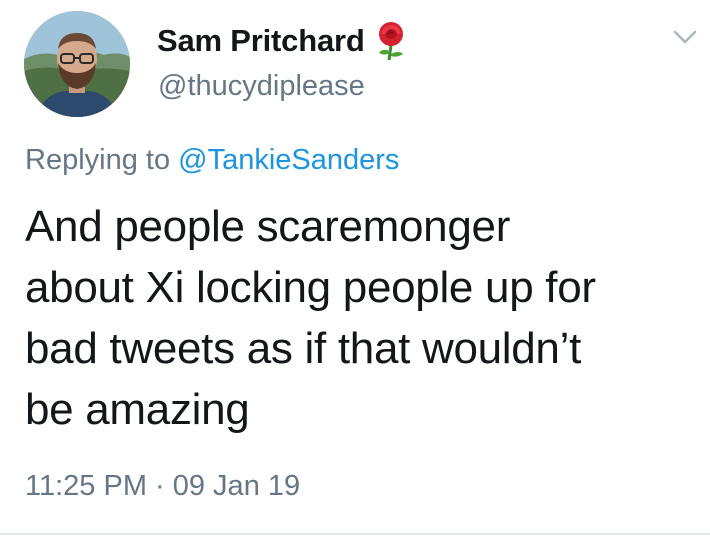  I want to click on reply-mention-link: @TankieSanders, so click(288, 160).